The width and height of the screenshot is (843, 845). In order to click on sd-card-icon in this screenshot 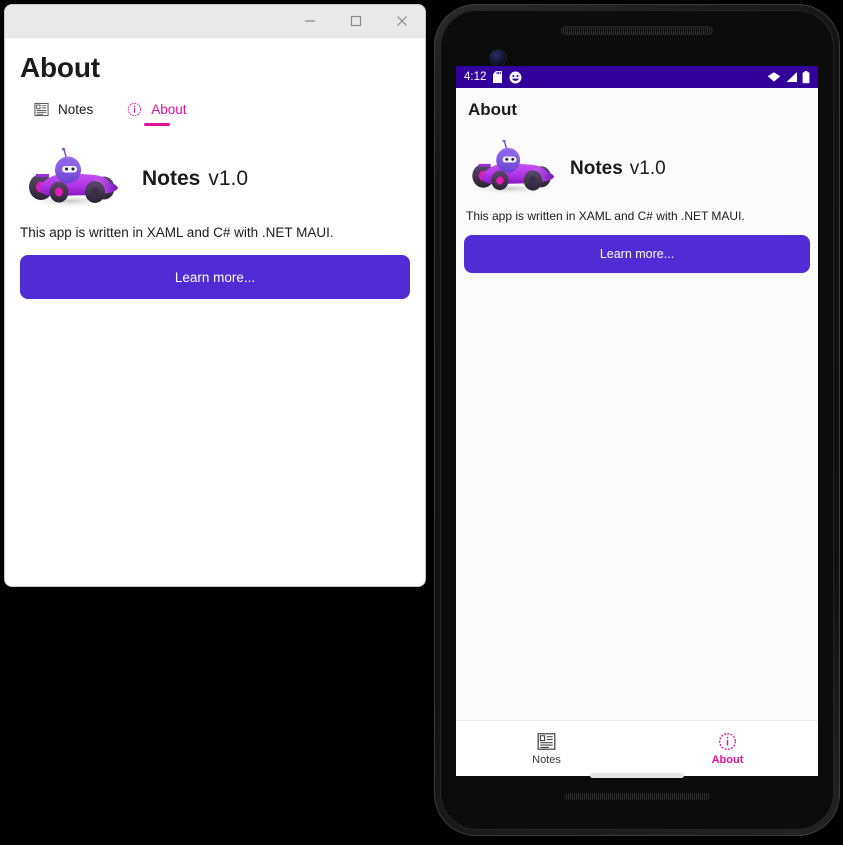, I will do `click(498, 76)`.